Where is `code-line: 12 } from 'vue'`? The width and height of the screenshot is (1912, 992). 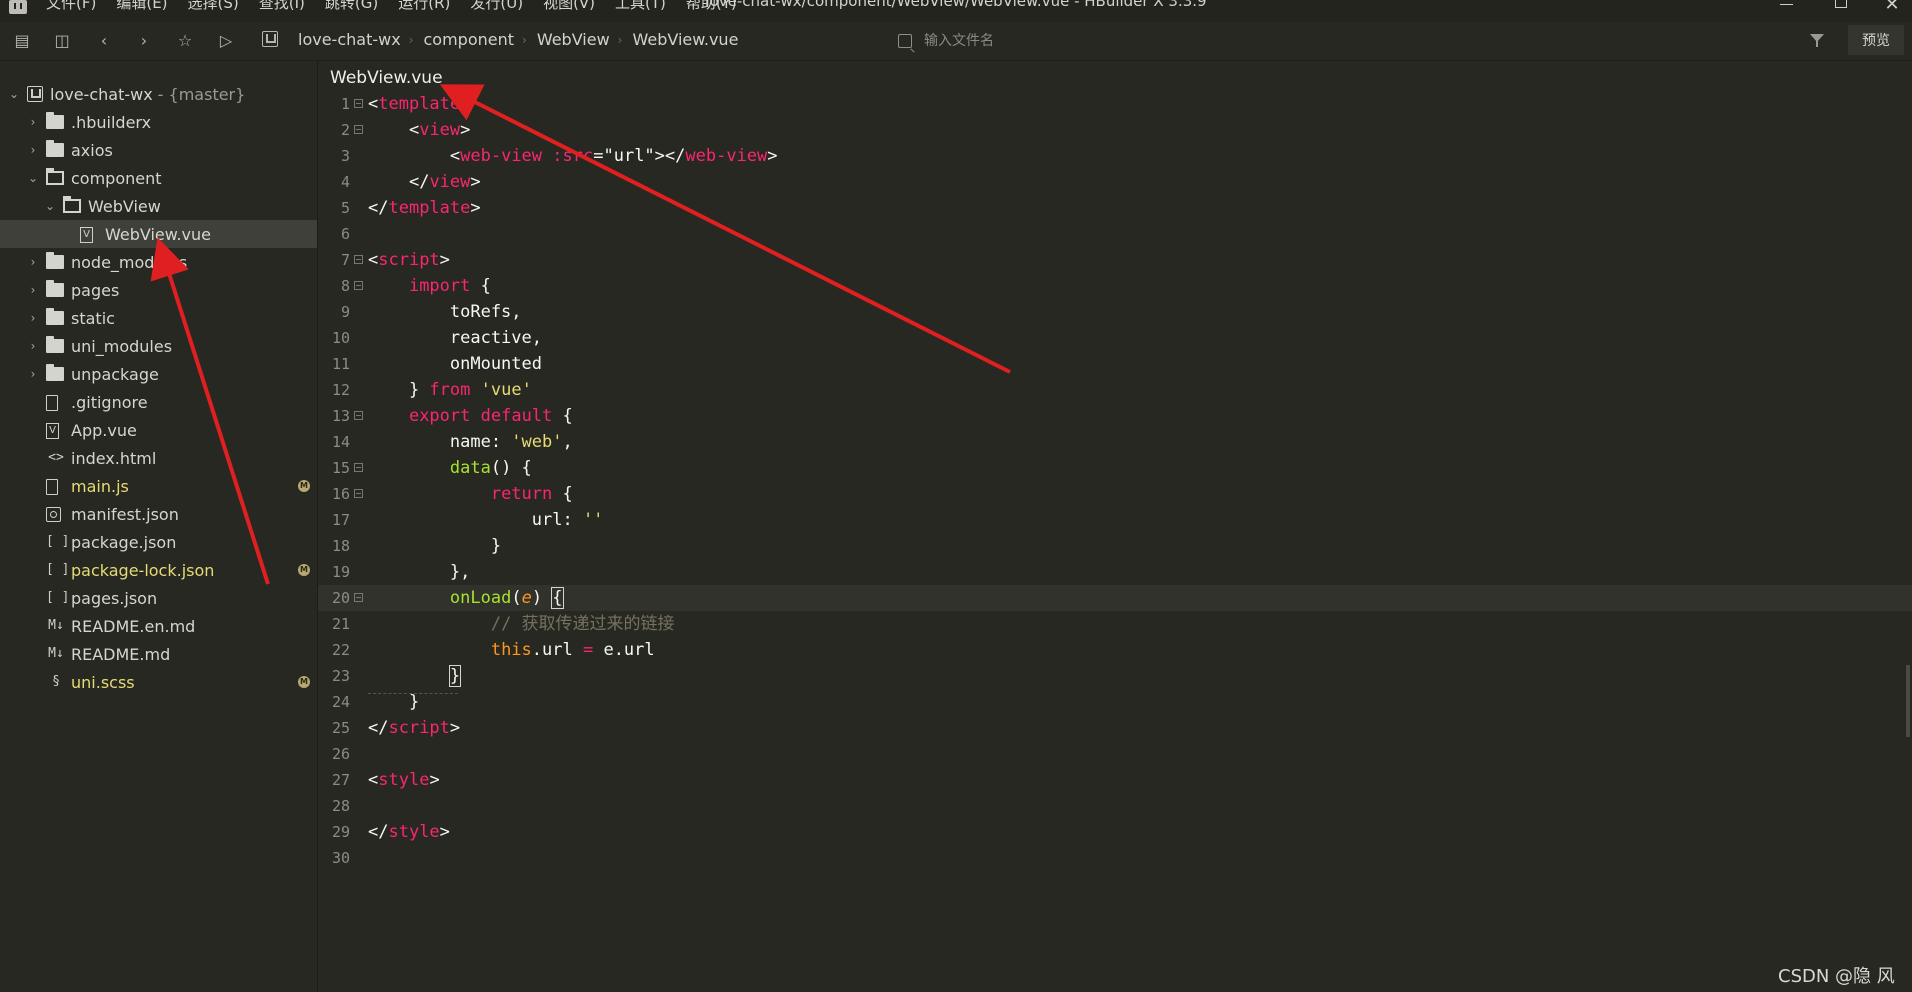 code-line: 12 } from 'vue' is located at coordinates (1115, 390).